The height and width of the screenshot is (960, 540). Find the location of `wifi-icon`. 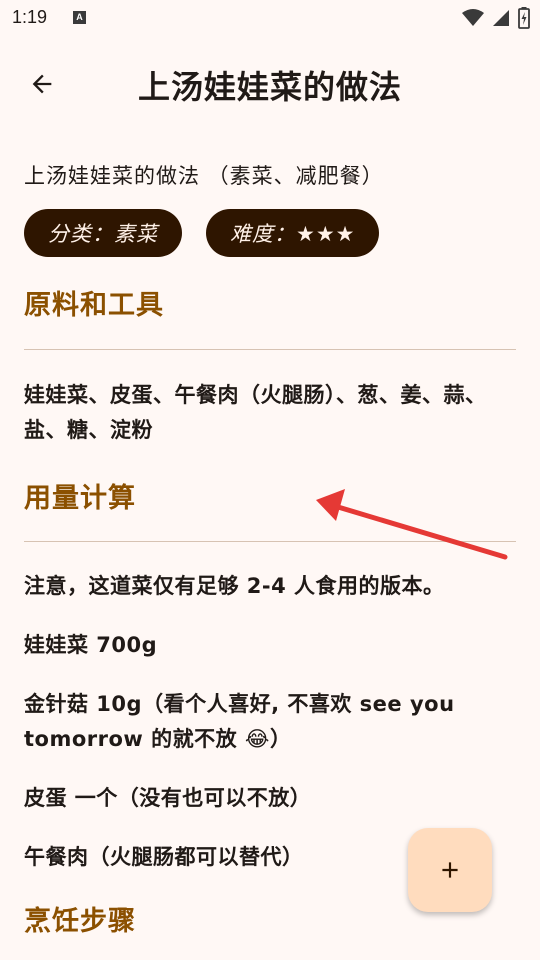

wifi-icon is located at coordinates (473, 17).